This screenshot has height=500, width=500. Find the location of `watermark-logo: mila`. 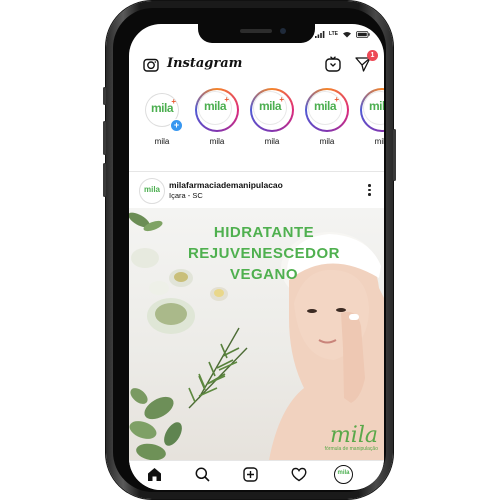

watermark-logo: mila is located at coordinates (353, 435).